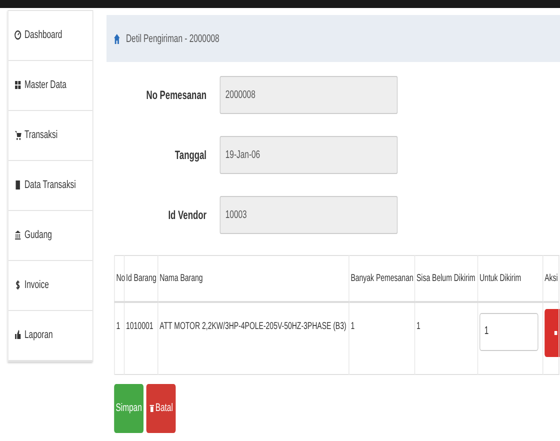 This screenshot has height=441, width=560. What do you see at coordinates (446, 279) in the screenshot?
I see `column-header: Sisa Belum Dikirim` at bounding box center [446, 279].